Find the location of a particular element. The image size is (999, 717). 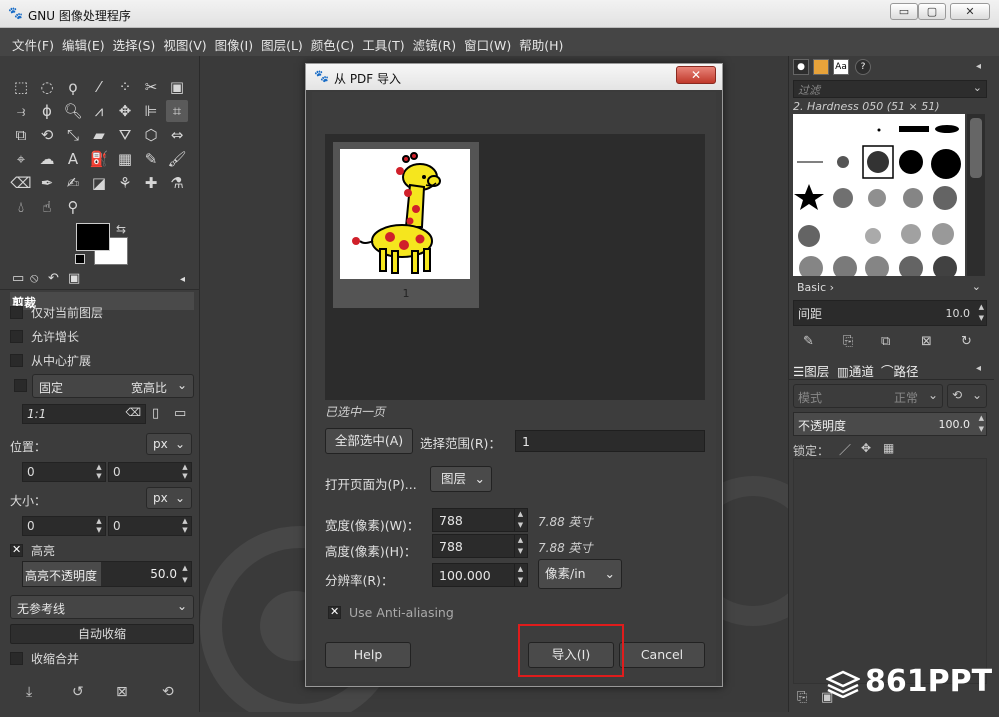

spacing-slider: 间距 10.0 ▲ ▼ is located at coordinates (890, 313).